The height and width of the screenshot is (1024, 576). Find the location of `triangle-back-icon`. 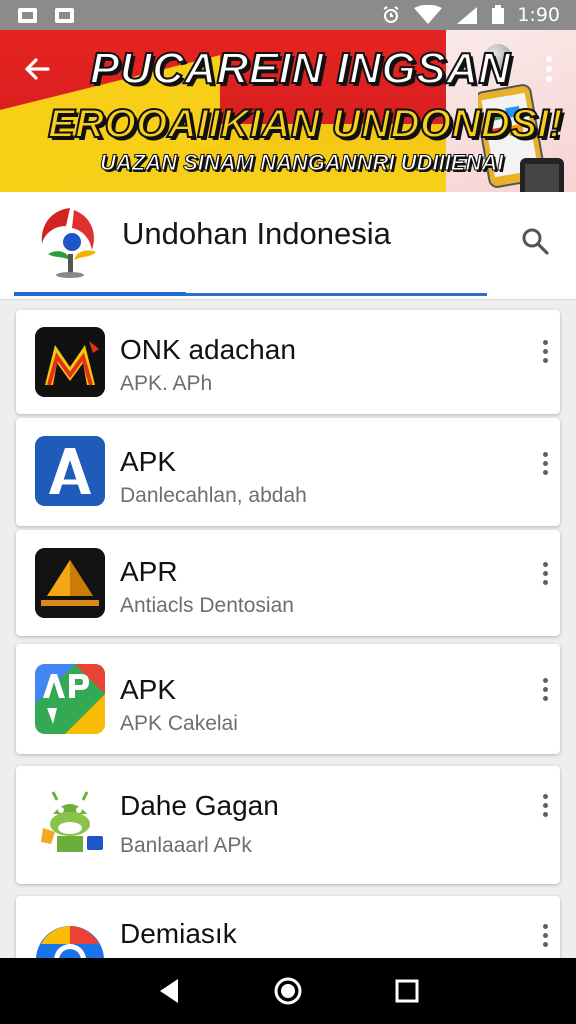

triangle-back-icon is located at coordinates (169, 991).